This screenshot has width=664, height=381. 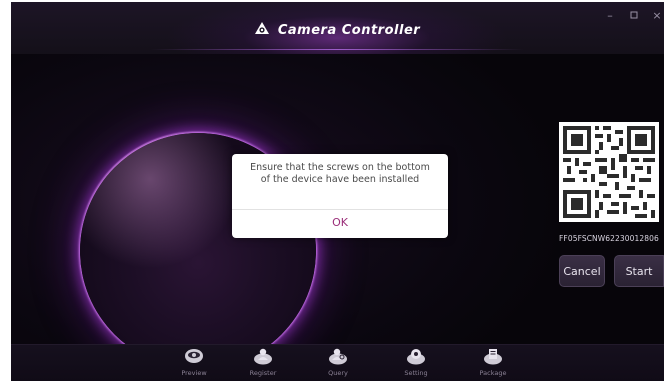 I want to click on nav-query-label: Query, so click(x=338, y=373).